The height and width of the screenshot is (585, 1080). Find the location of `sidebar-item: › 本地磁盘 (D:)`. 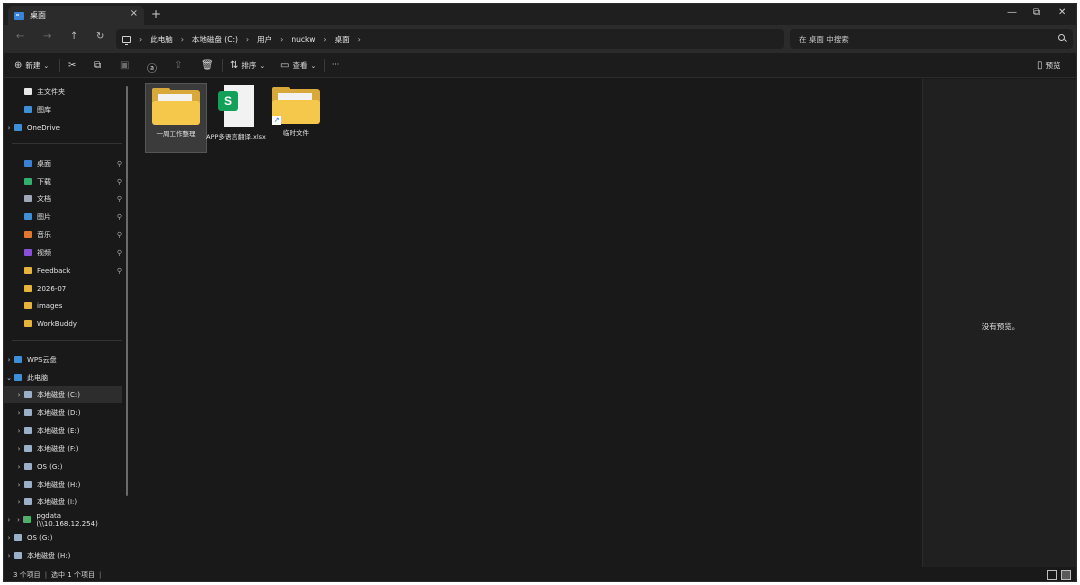

sidebar-item: › 本地磁盘 (D:) is located at coordinates (63, 412).